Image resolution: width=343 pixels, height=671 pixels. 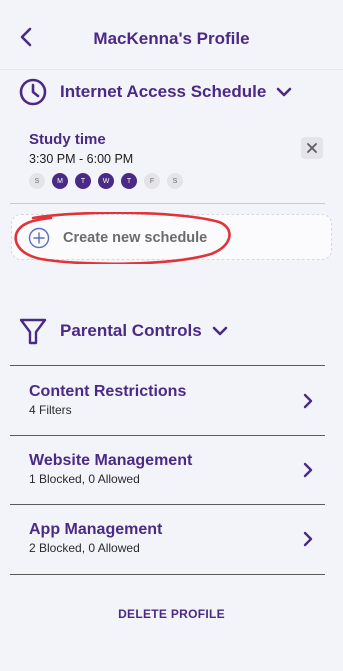 What do you see at coordinates (152, 181) in the screenshot?
I see `day-chip: F` at bounding box center [152, 181].